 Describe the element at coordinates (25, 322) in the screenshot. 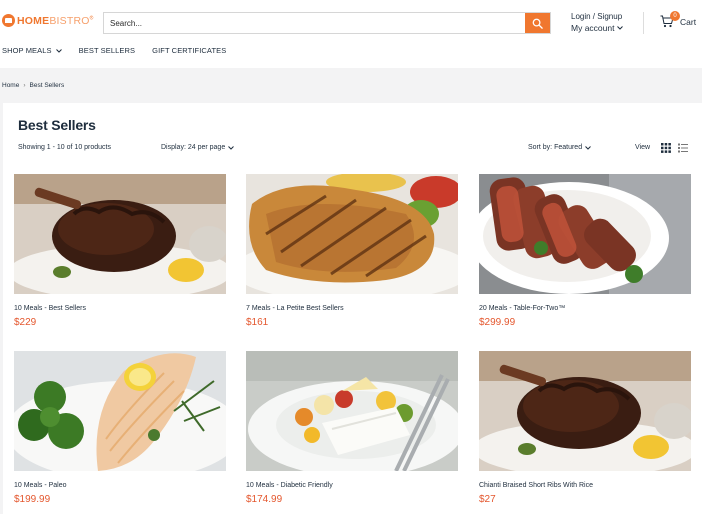

I see `product-price: $229` at that location.